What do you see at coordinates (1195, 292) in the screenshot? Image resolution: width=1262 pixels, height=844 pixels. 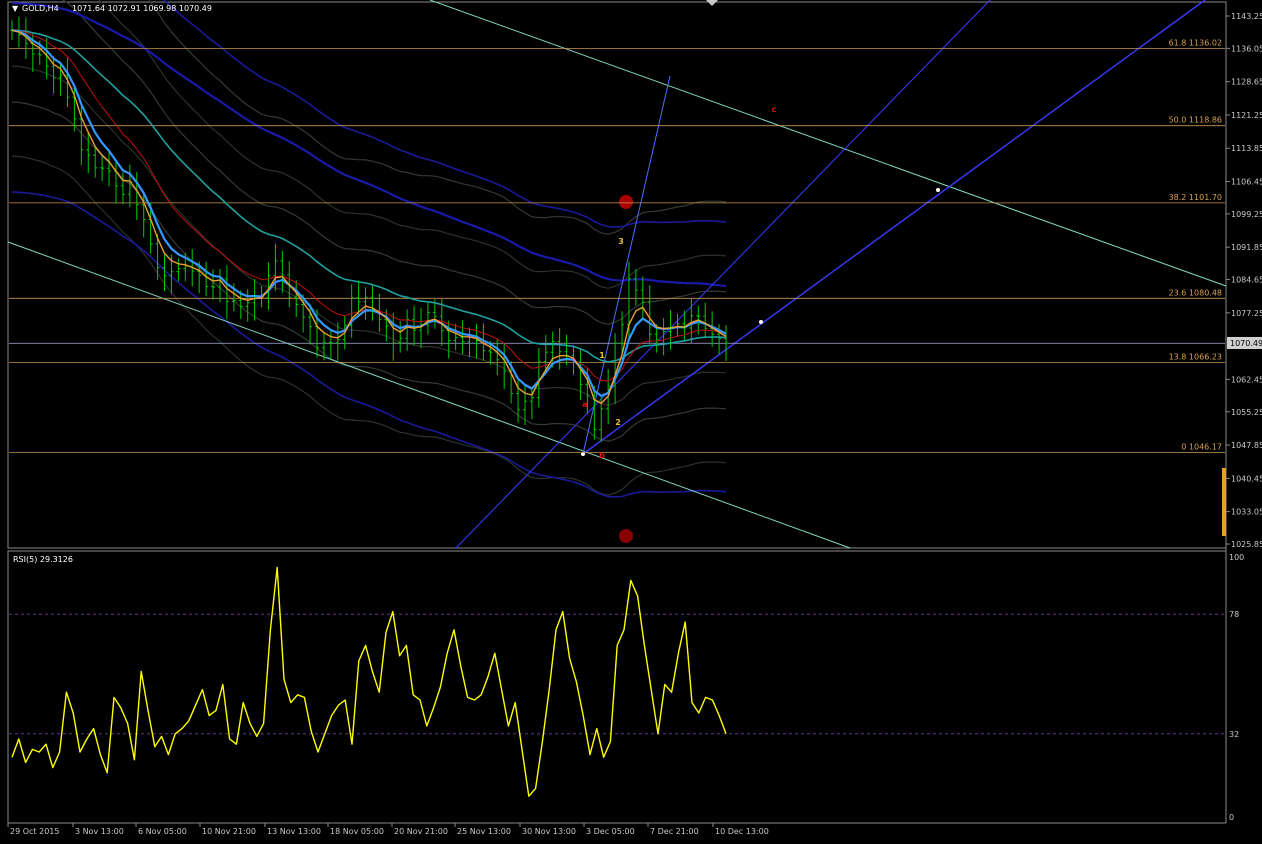 I see `fib-level-label: 23.6 1080.48` at bounding box center [1195, 292].